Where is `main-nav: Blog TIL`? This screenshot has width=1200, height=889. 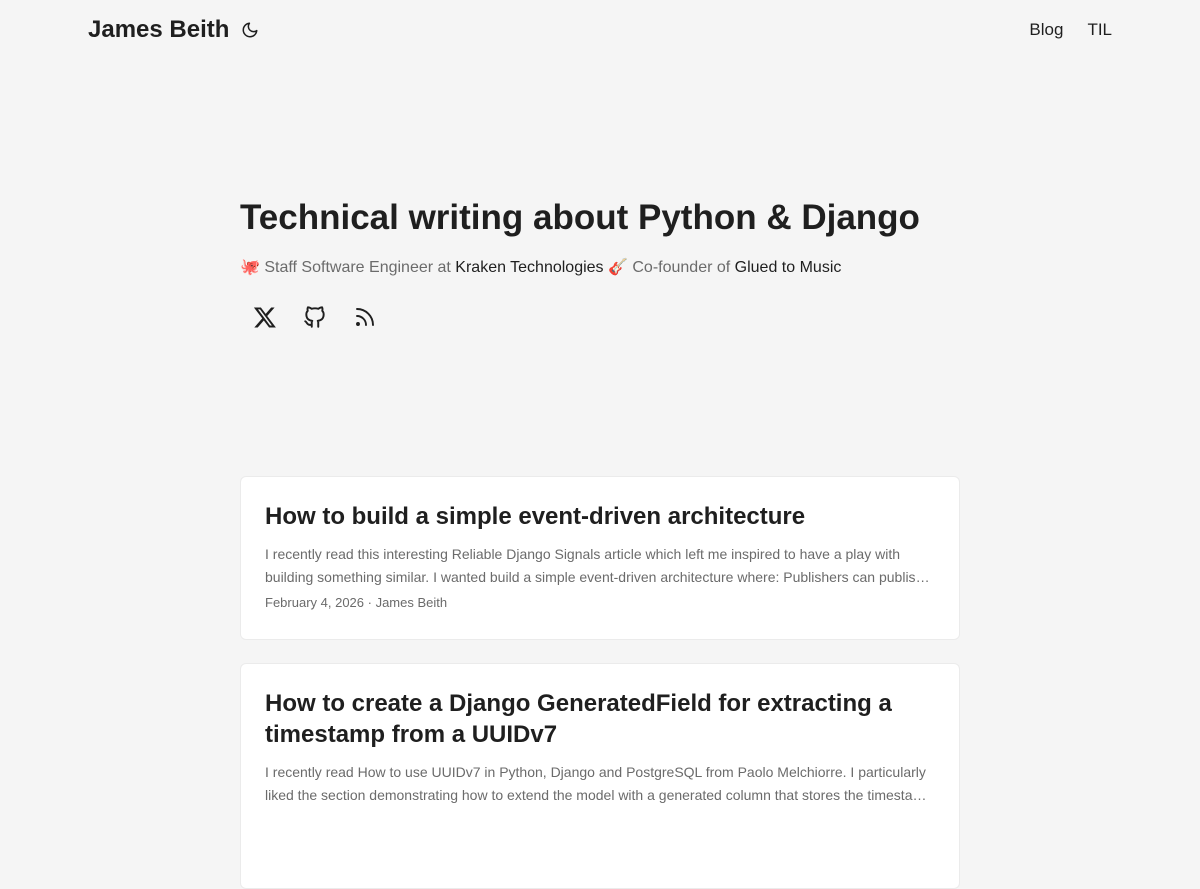
main-nav: Blog TIL is located at coordinates (1070, 30).